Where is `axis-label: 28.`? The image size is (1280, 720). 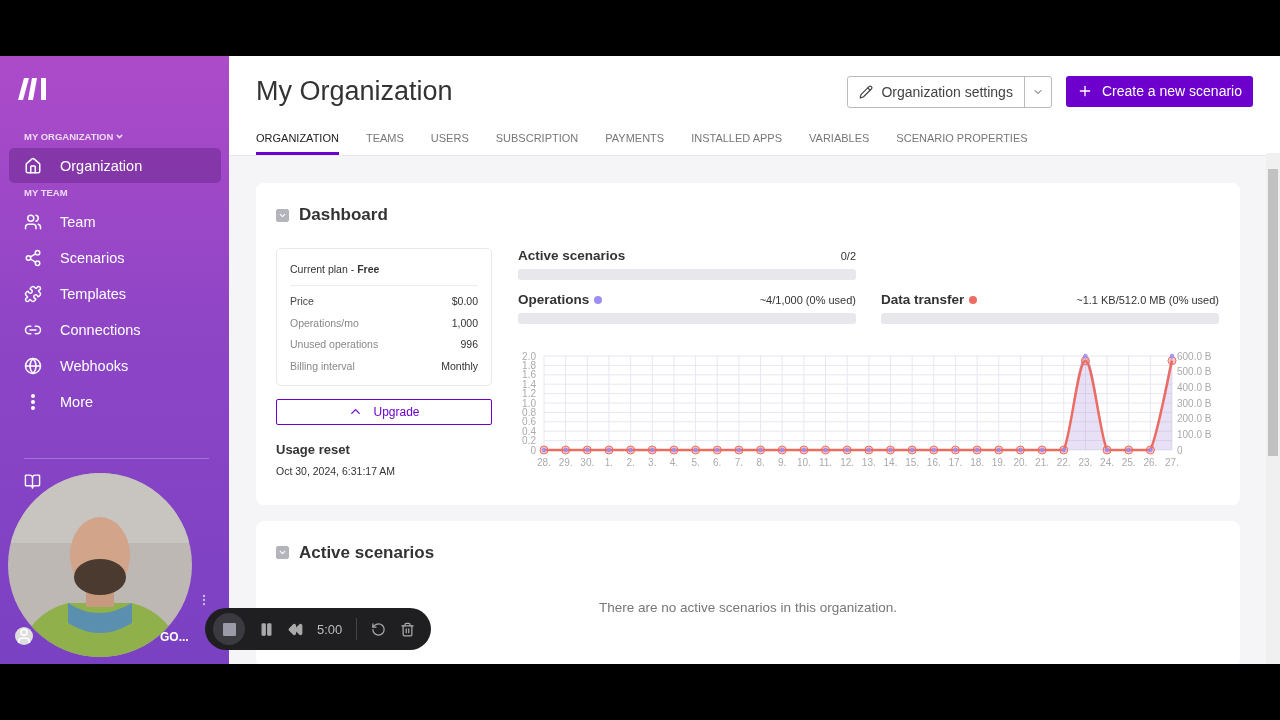
axis-label: 28. is located at coordinates (544, 462).